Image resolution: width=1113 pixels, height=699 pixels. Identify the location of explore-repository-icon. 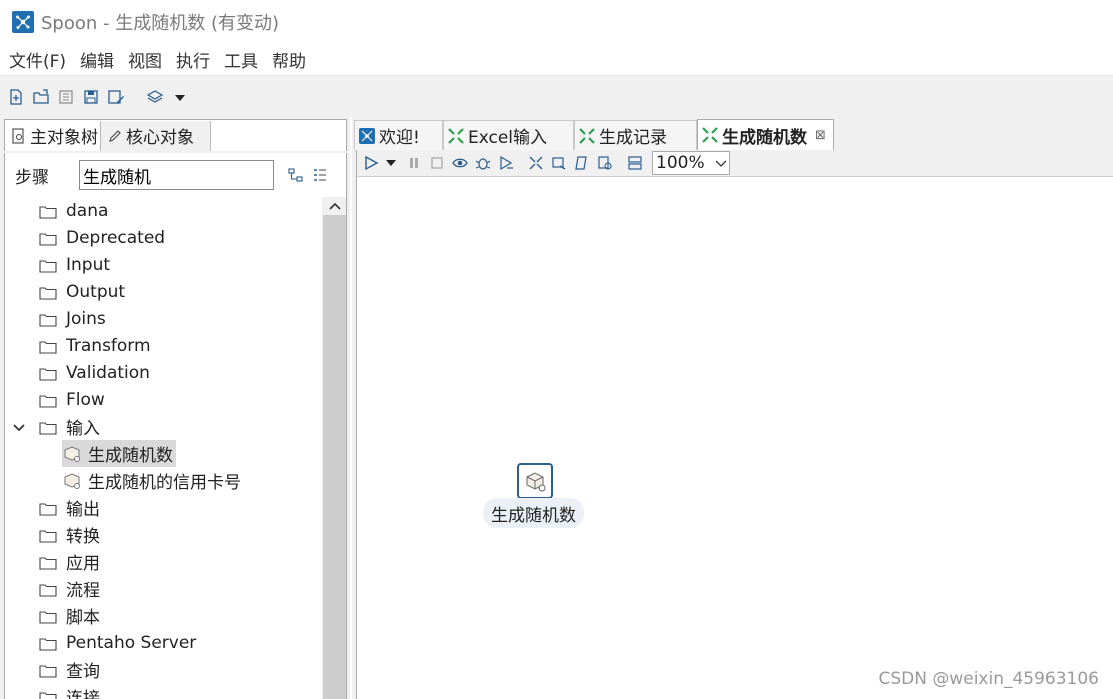
(66, 97).